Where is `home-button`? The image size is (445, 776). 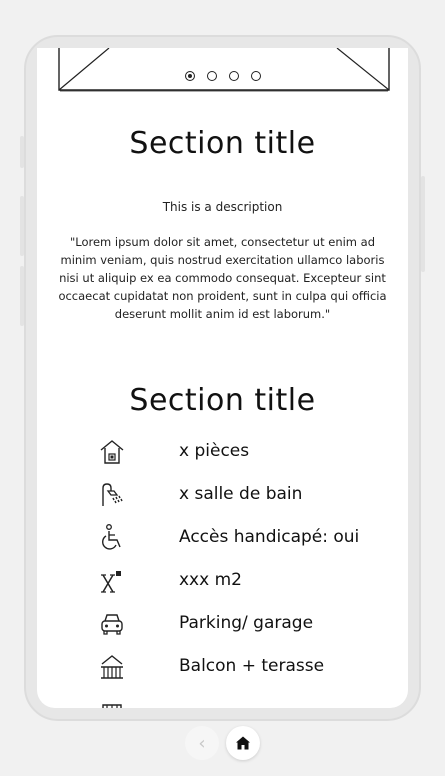 home-button is located at coordinates (243, 743).